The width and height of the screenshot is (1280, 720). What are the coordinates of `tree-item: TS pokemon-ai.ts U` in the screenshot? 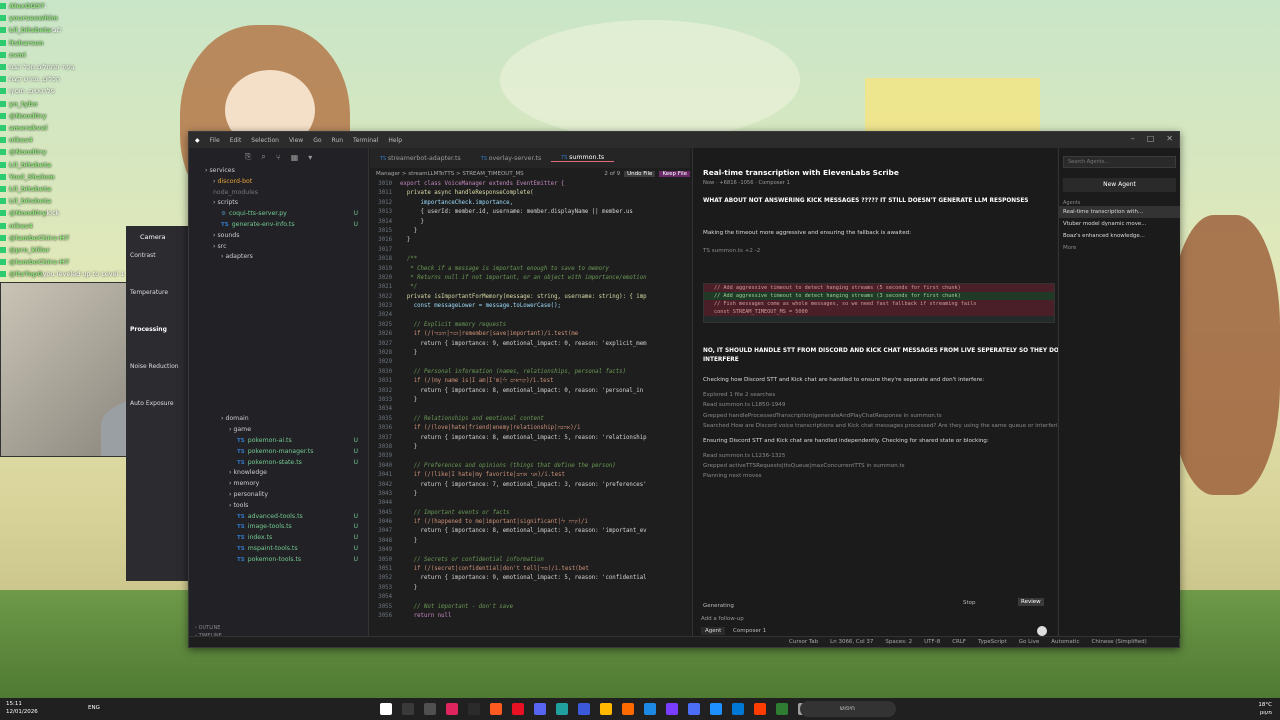 It's located at (278, 441).